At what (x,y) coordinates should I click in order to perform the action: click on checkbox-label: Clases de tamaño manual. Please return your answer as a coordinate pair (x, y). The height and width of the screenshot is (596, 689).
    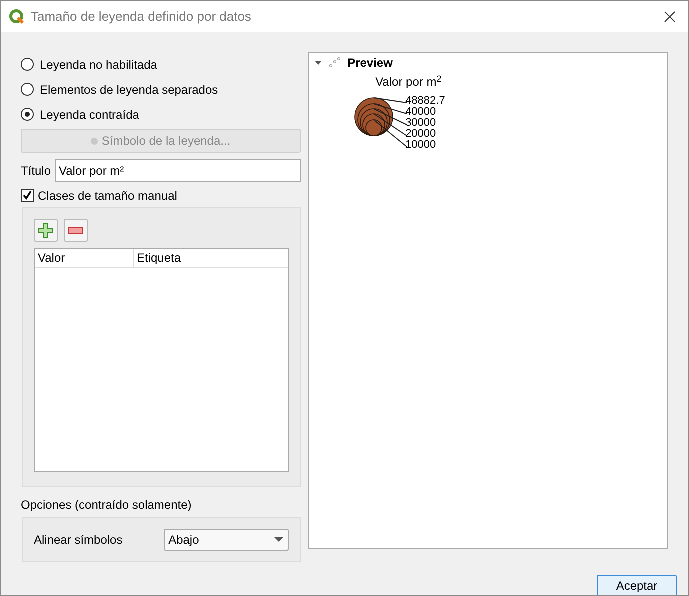
    Looking at the image, I should click on (108, 196).